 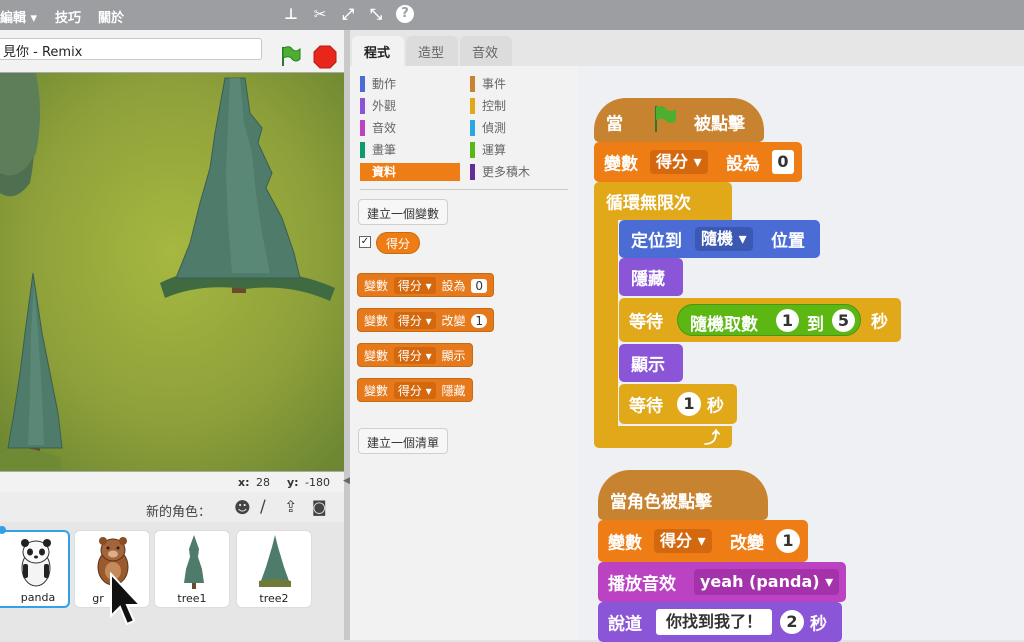 I want to click on wait-seconds-field: 1, so click(x=689, y=404).